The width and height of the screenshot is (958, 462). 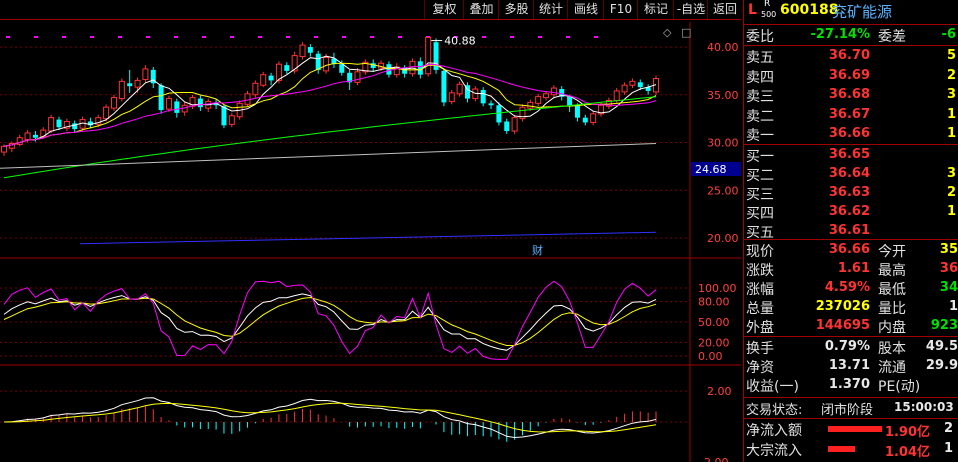 I want to click on trade-status-value: 闭市阶段, so click(x=847, y=410).